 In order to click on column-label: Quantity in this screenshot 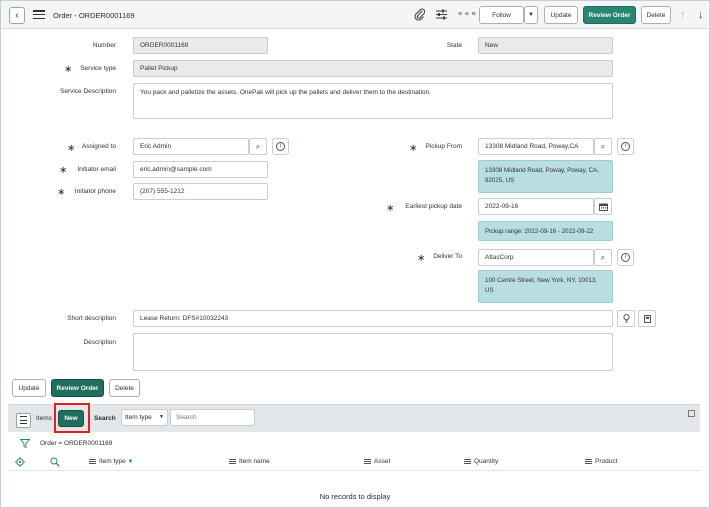, I will do `click(486, 461)`.